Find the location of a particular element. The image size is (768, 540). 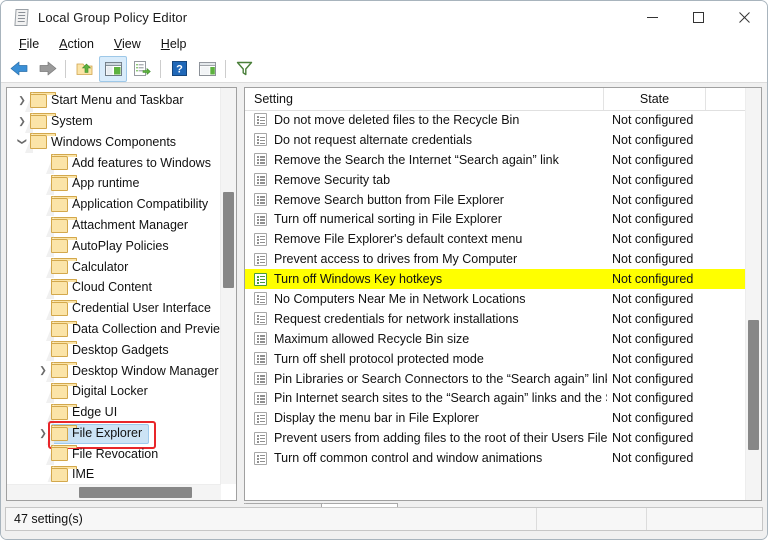

maximize-icon is located at coordinates (698, 17).